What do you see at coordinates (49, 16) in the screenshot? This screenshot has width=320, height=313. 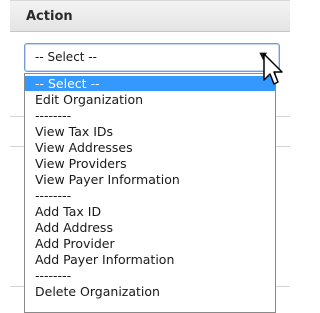 I see `action-header-label: Action` at bounding box center [49, 16].